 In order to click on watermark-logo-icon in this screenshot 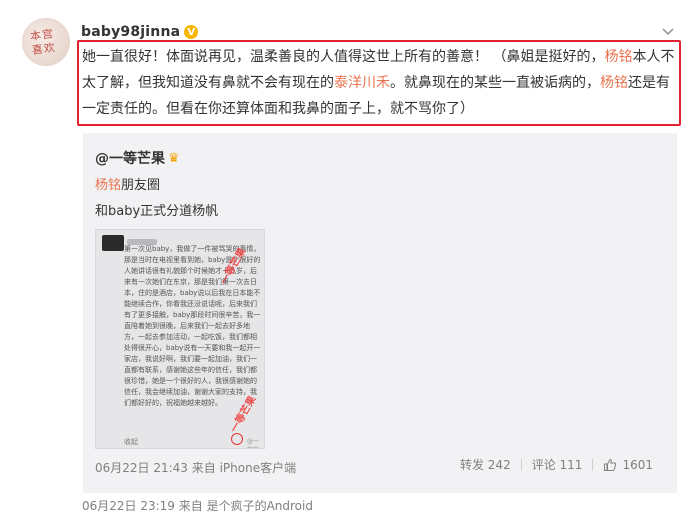, I will do `click(237, 439)`.